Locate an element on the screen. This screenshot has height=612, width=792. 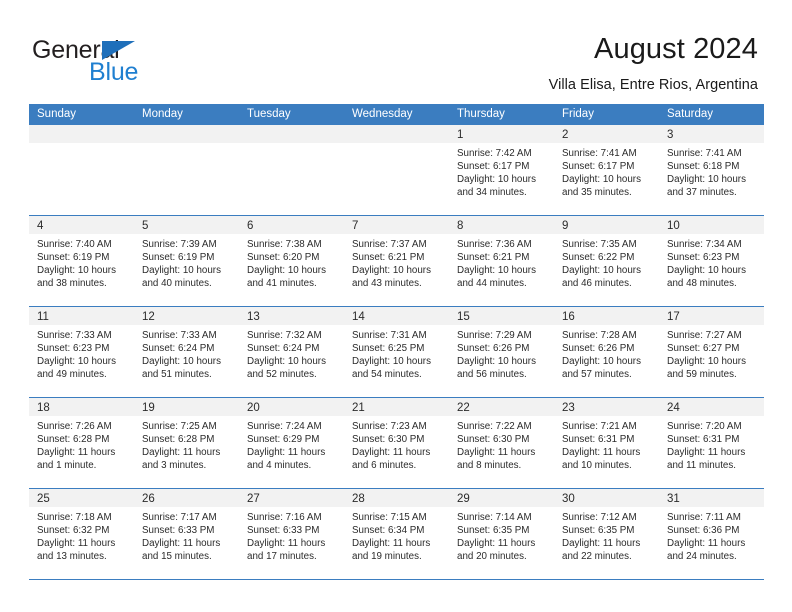
daylight-text-line2: and 22 minutes. is located at coordinates (597, 557).